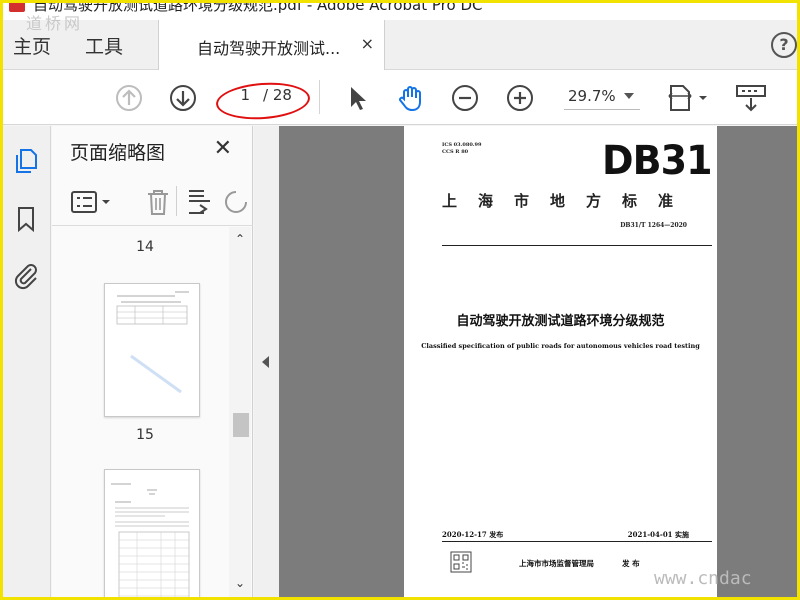  What do you see at coordinates (367, 43) in the screenshot?
I see `tab-close-icon: ×` at bounding box center [367, 43].